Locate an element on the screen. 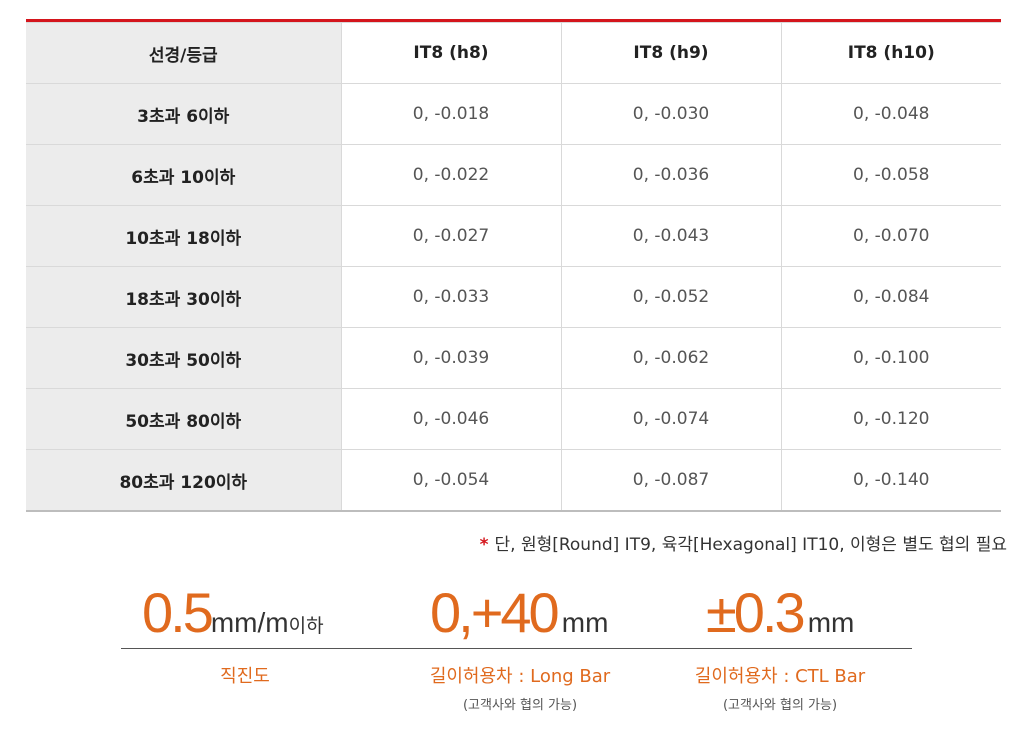 The width and height of the screenshot is (1026, 744). table-cell: 0, -0.054 is located at coordinates (451, 480).